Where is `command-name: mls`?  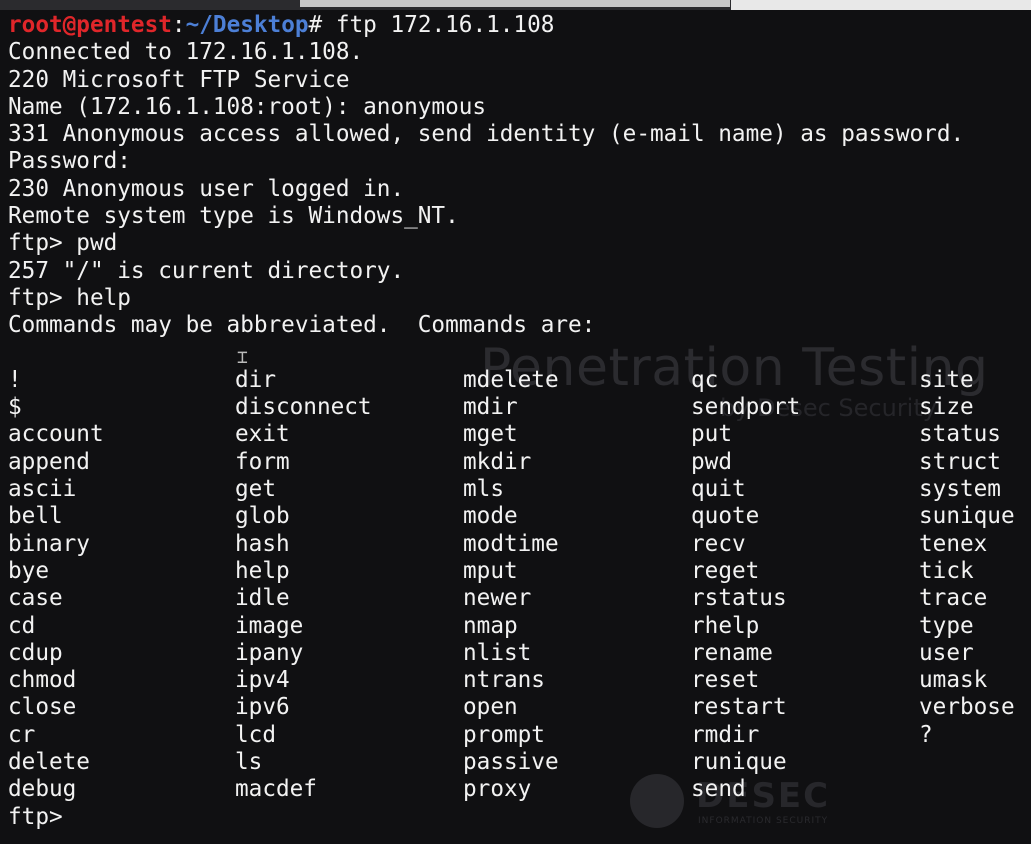
command-name: mls is located at coordinates (483, 489).